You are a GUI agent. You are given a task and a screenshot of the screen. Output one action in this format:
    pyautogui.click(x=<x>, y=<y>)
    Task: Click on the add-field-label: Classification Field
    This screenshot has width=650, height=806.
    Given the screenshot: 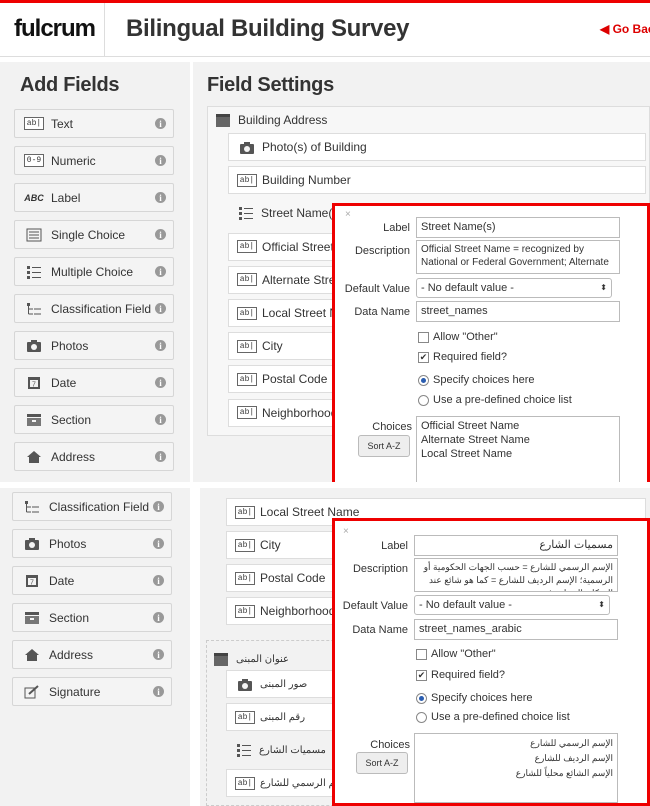 What is the action you would take?
    pyautogui.click(x=101, y=308)
    